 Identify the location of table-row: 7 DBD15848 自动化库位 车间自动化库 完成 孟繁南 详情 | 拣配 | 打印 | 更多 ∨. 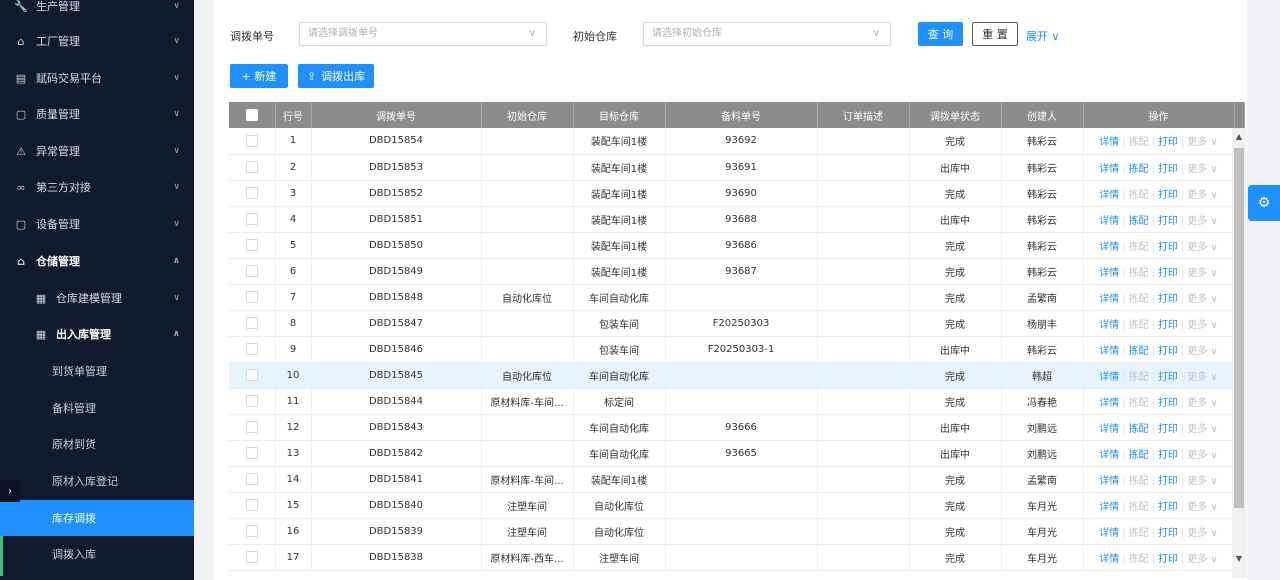
(737, 297).